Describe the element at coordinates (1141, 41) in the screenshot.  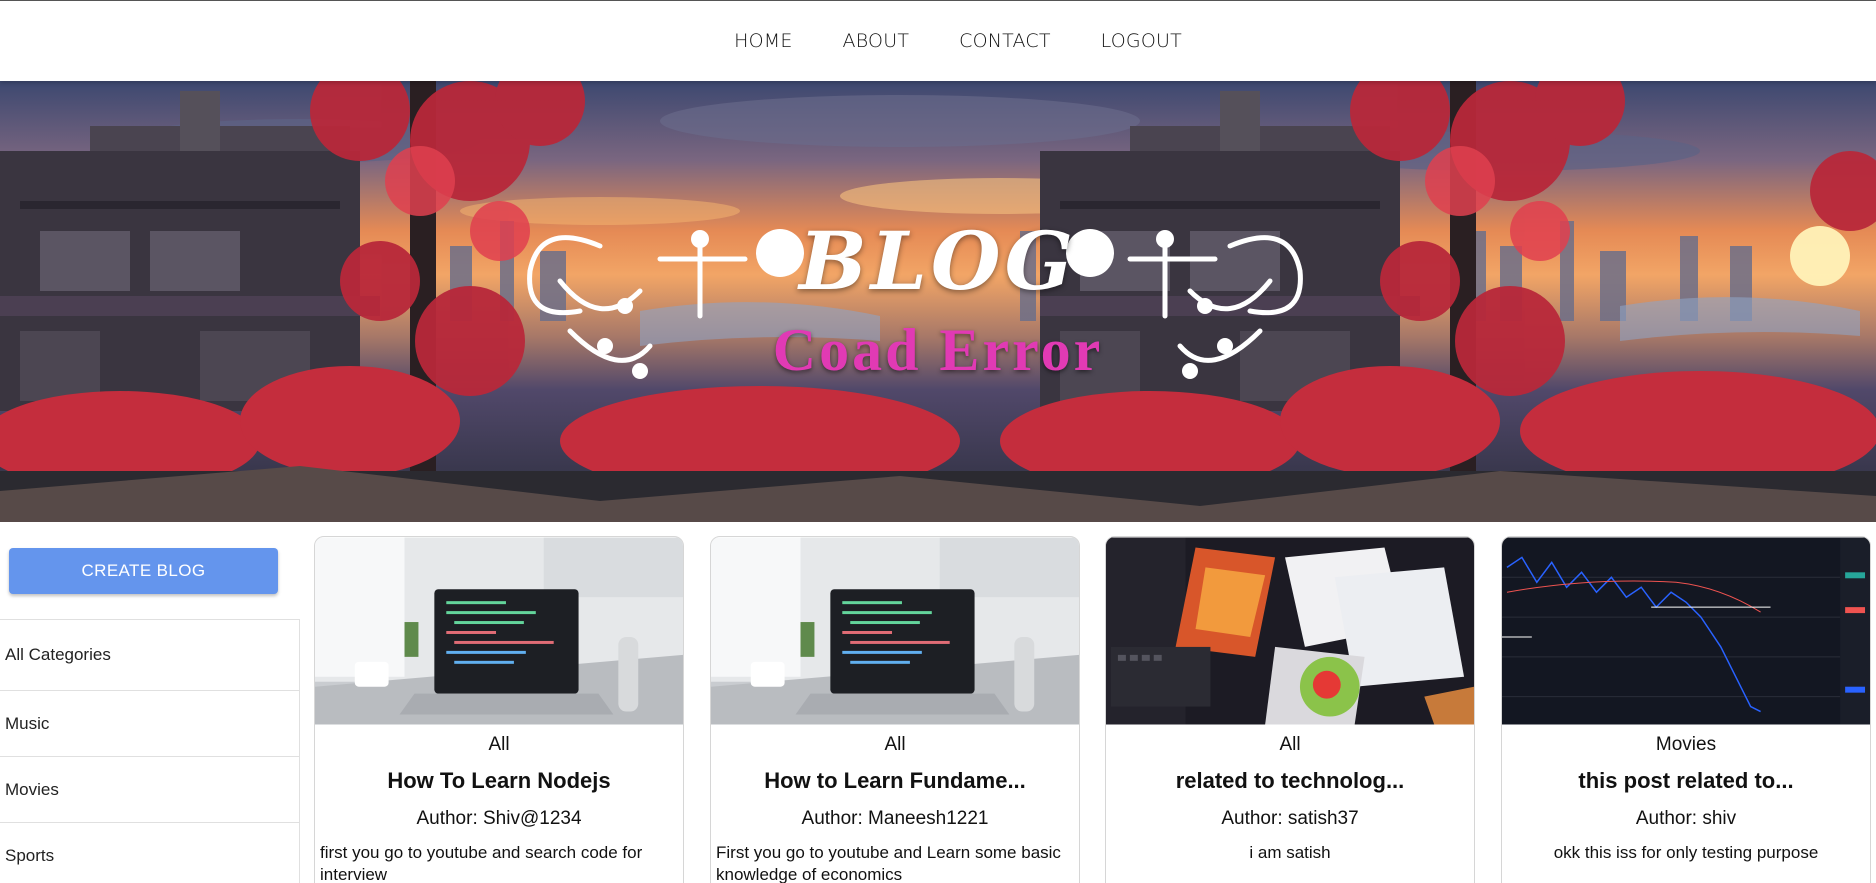
I see `nav-logout-link: LOGOUT` at that location.